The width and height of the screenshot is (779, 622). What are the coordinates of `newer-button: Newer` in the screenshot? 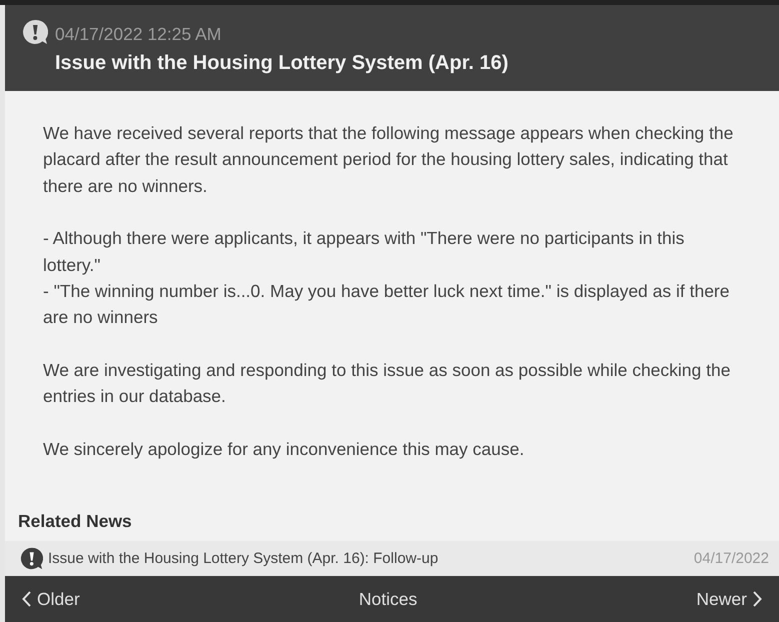 It's located at (729, 599).